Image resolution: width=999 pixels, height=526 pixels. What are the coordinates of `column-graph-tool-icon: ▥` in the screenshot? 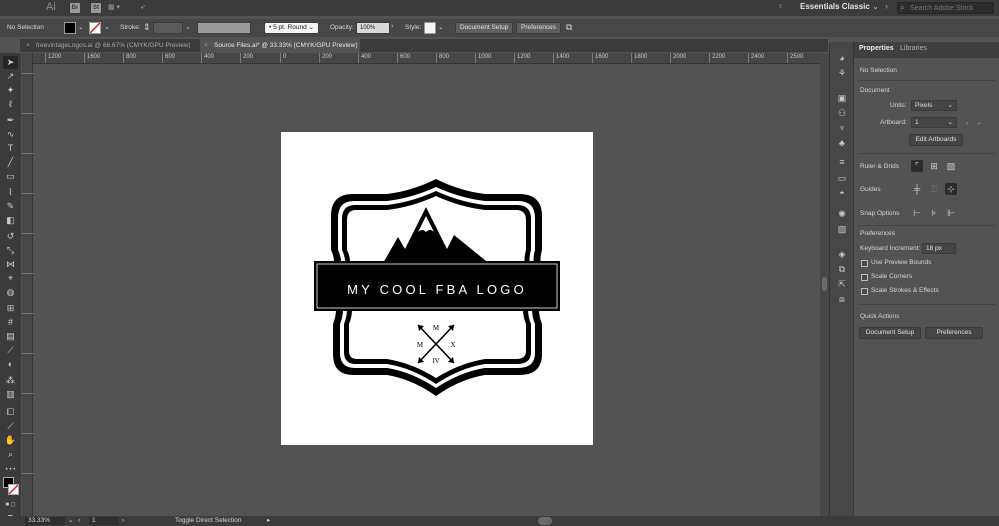 It's located at (10, 394).